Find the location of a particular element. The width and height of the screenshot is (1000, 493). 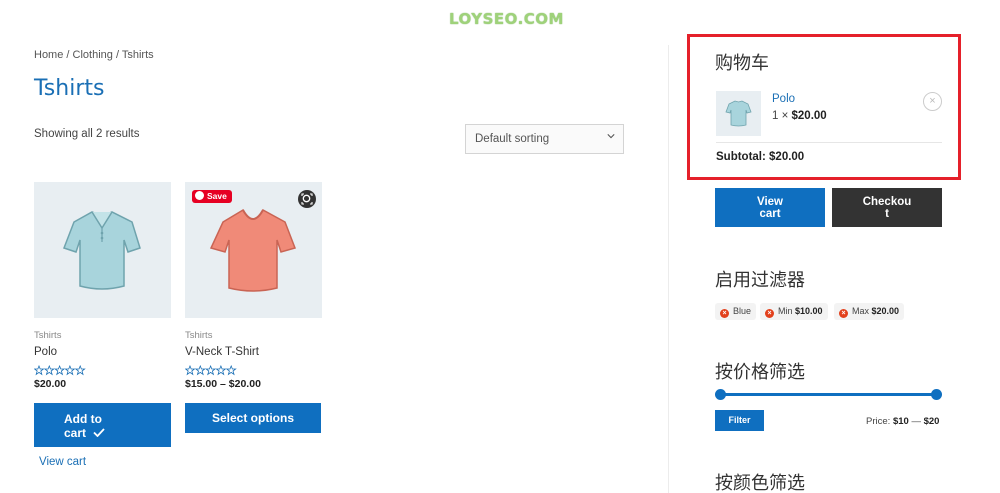

visual-search-icon is located at coordinates (307, 199).